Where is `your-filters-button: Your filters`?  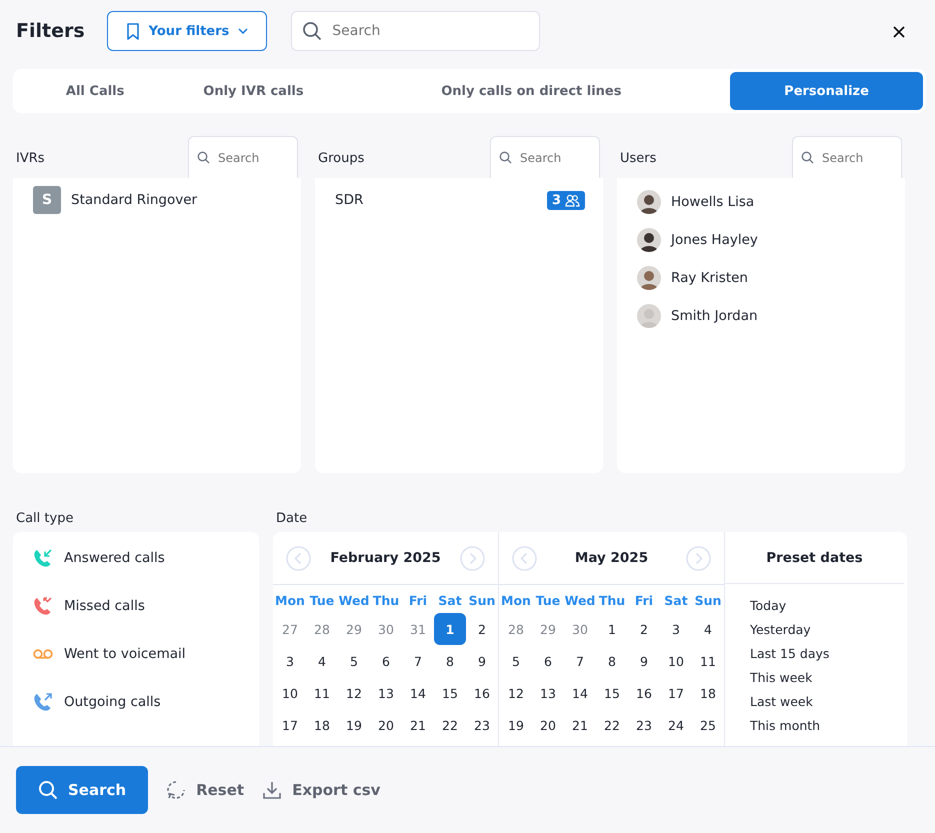
your-filters-button: Your filters is located at coordinates (187, 31).